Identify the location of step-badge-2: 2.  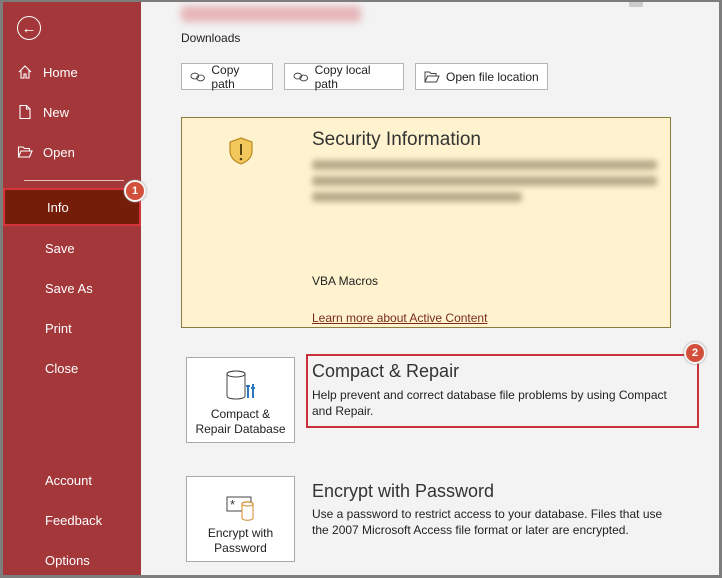
(695, 353).